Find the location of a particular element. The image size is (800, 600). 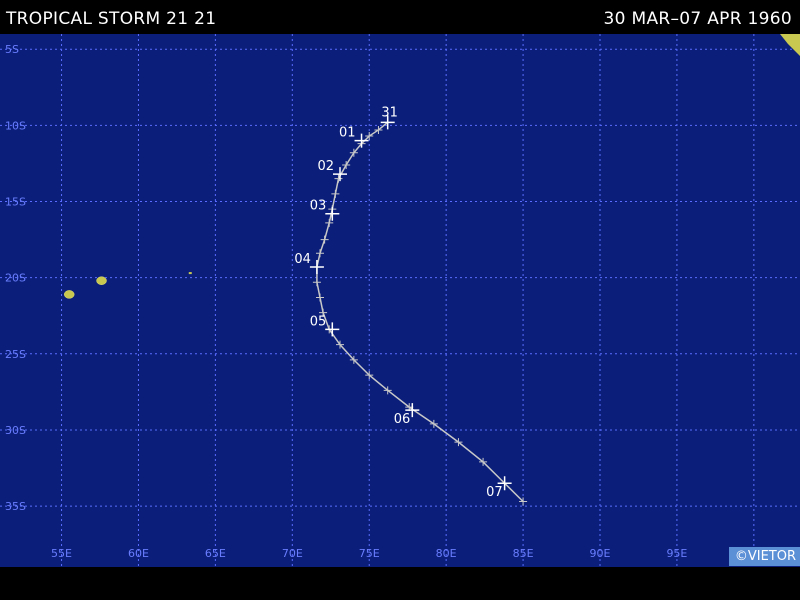

lat-tick-label: 5S is located at coordinates (12, 49).